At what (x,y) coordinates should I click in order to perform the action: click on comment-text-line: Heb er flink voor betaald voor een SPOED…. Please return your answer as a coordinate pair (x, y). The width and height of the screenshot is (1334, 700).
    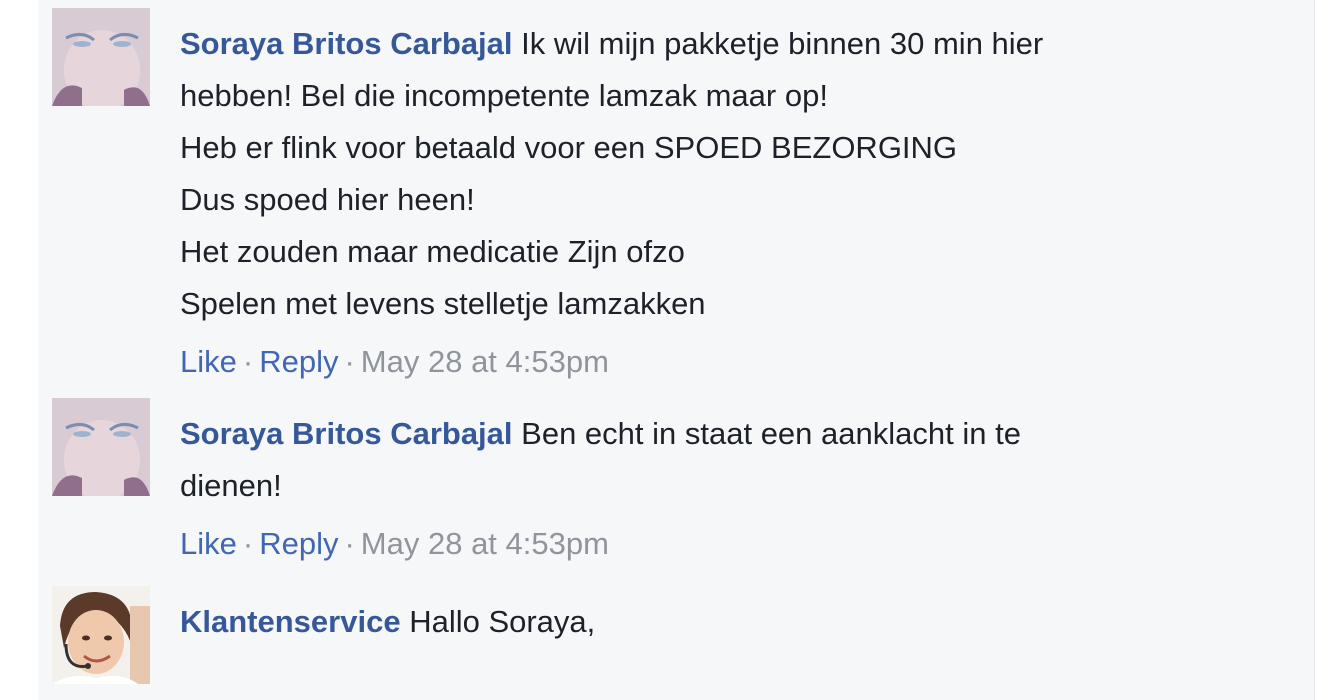
    Looking at the image, I should click on (569, 147).